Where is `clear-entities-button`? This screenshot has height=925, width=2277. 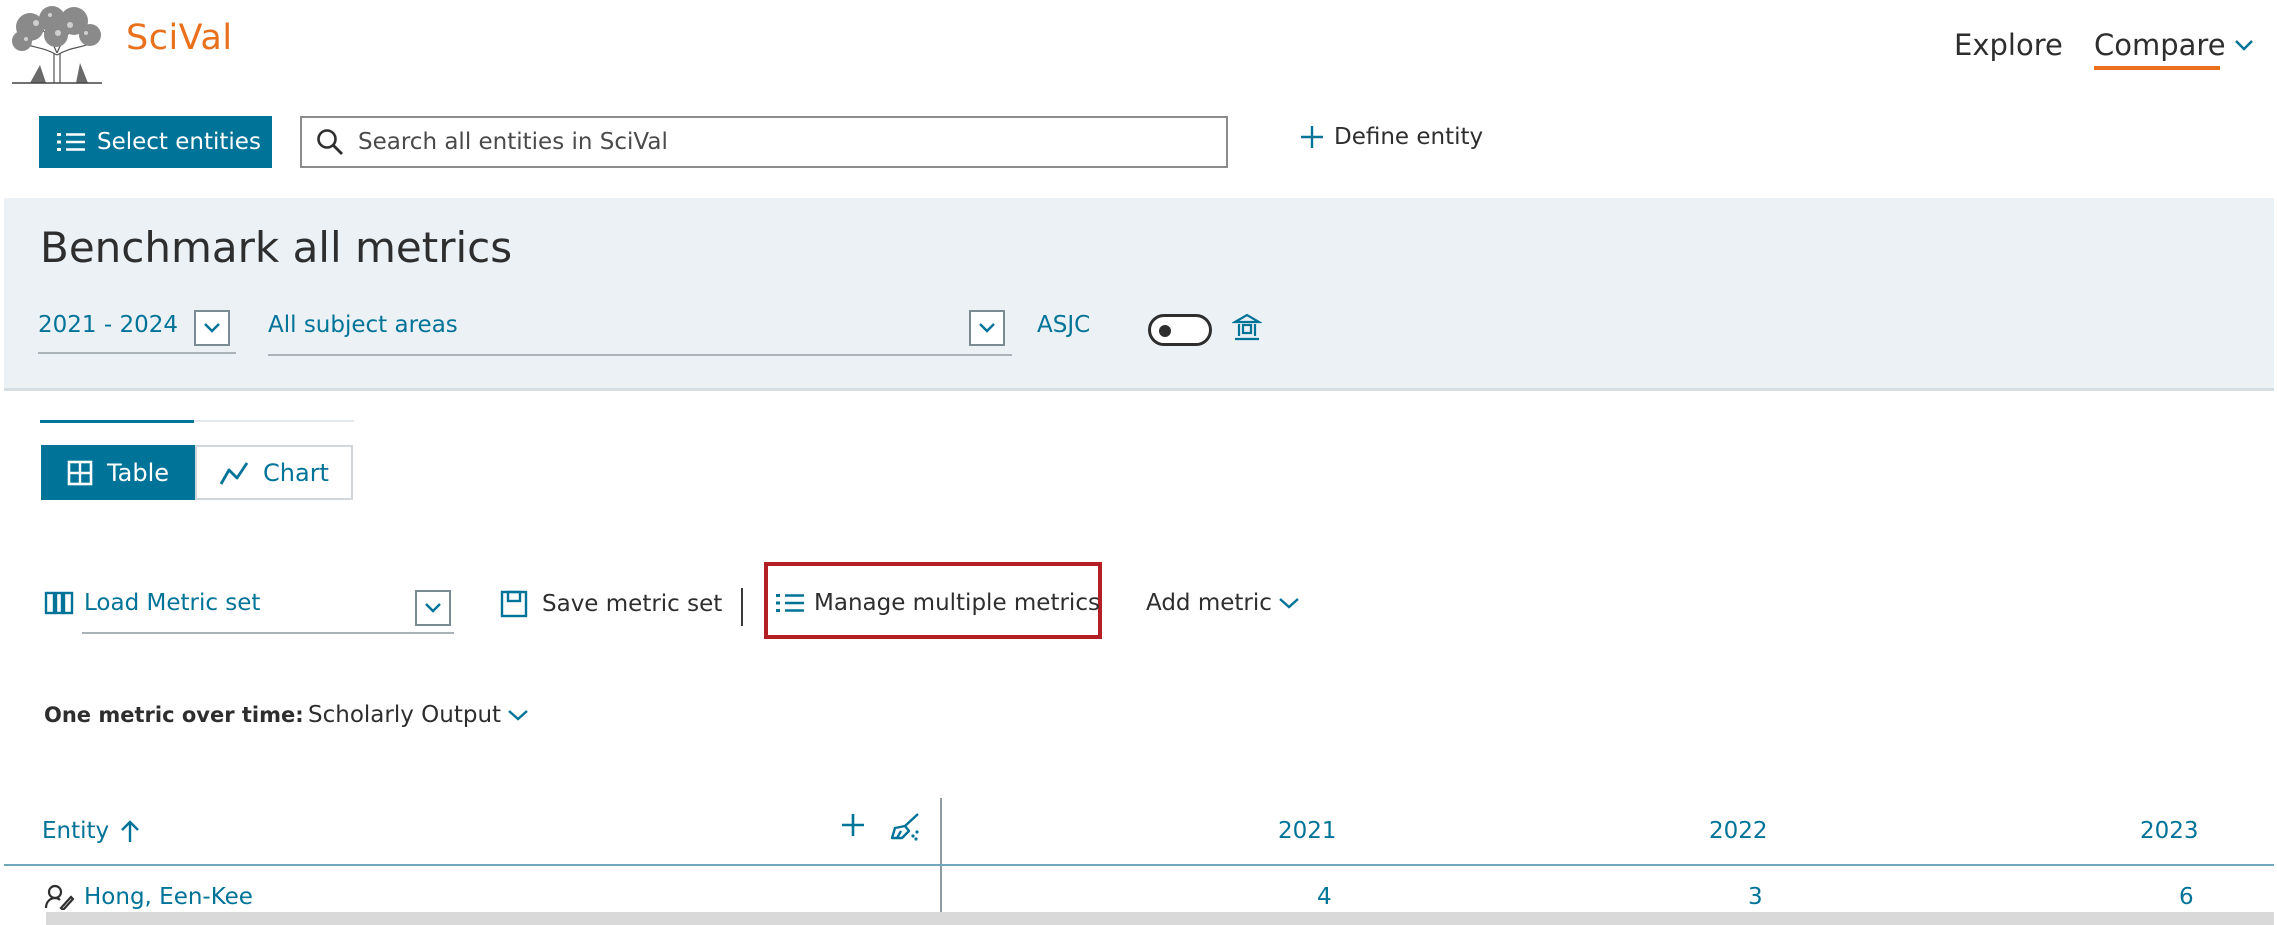
clear-entities-button is located at coordinates (905, 827).